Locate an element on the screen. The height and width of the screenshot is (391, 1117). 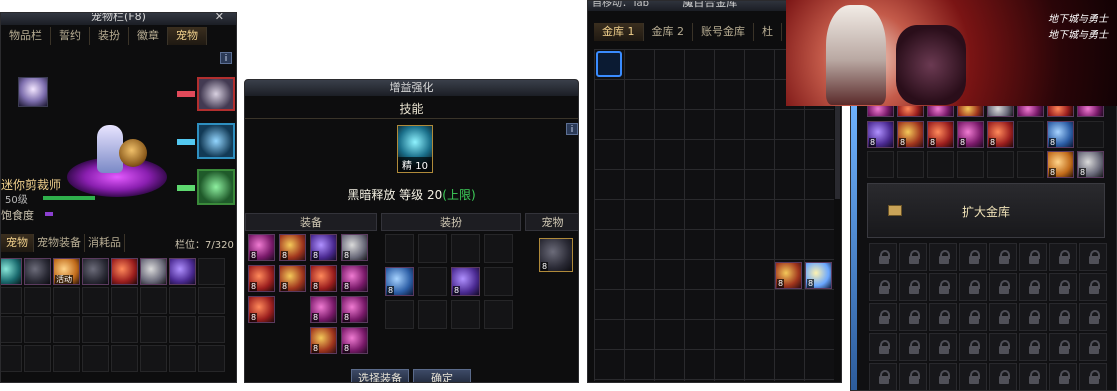
tab-consumables: 消耗品 is located at coordinates (105, 243).